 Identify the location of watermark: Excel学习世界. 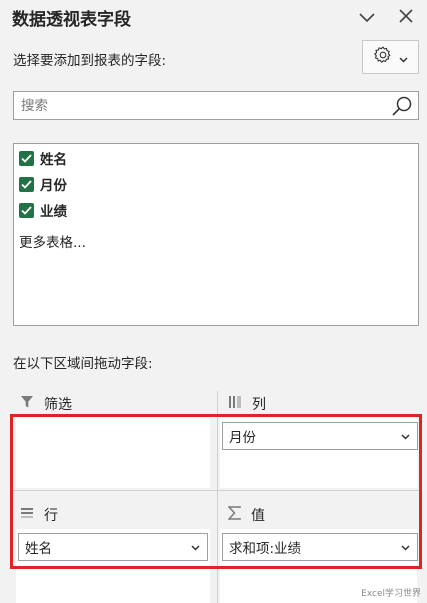
(391, 594).